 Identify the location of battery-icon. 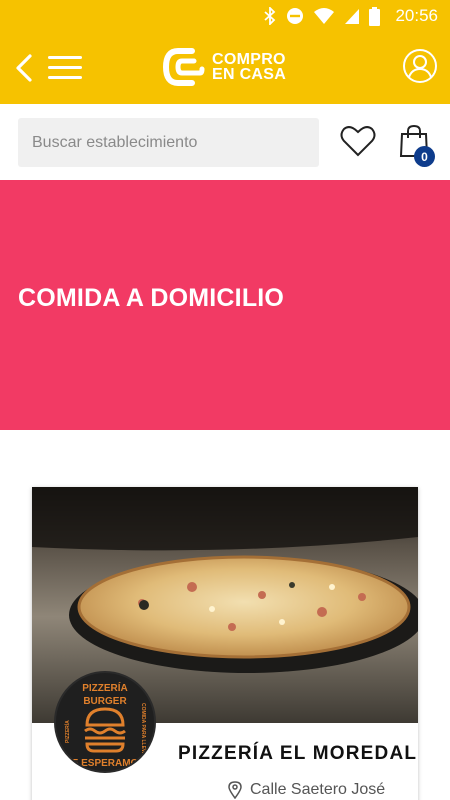
(375, 16).